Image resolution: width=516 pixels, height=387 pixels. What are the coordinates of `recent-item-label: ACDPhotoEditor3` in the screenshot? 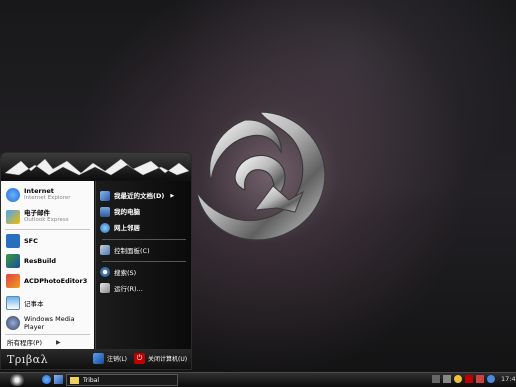 It's located at (56, 280).